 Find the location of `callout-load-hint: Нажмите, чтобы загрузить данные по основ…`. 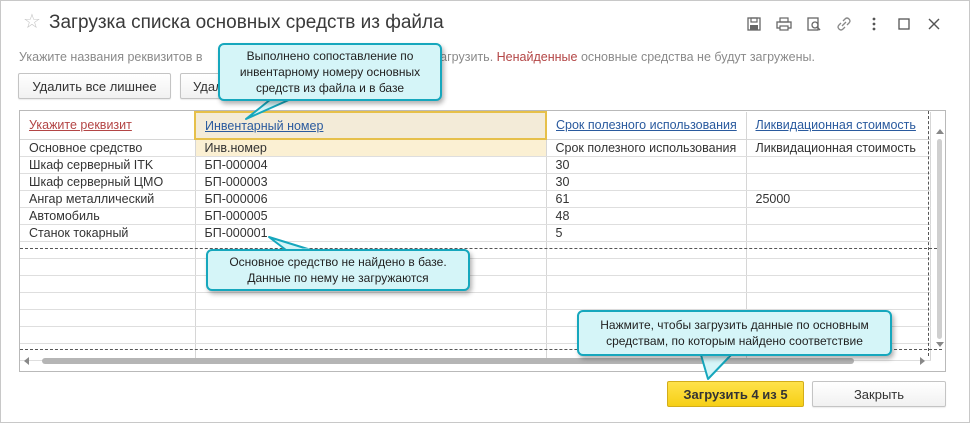

callout-load-hint: Нажмите, чтобы загрузить данные по основ… is located at coordinates (734, 333).